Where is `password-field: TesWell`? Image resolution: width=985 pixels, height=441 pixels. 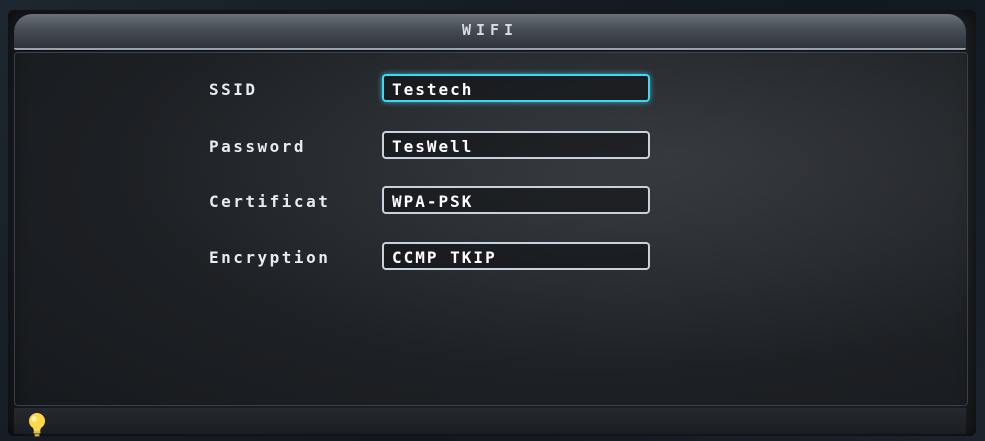 password-field: TesWell is located at coordinates (516, 145).